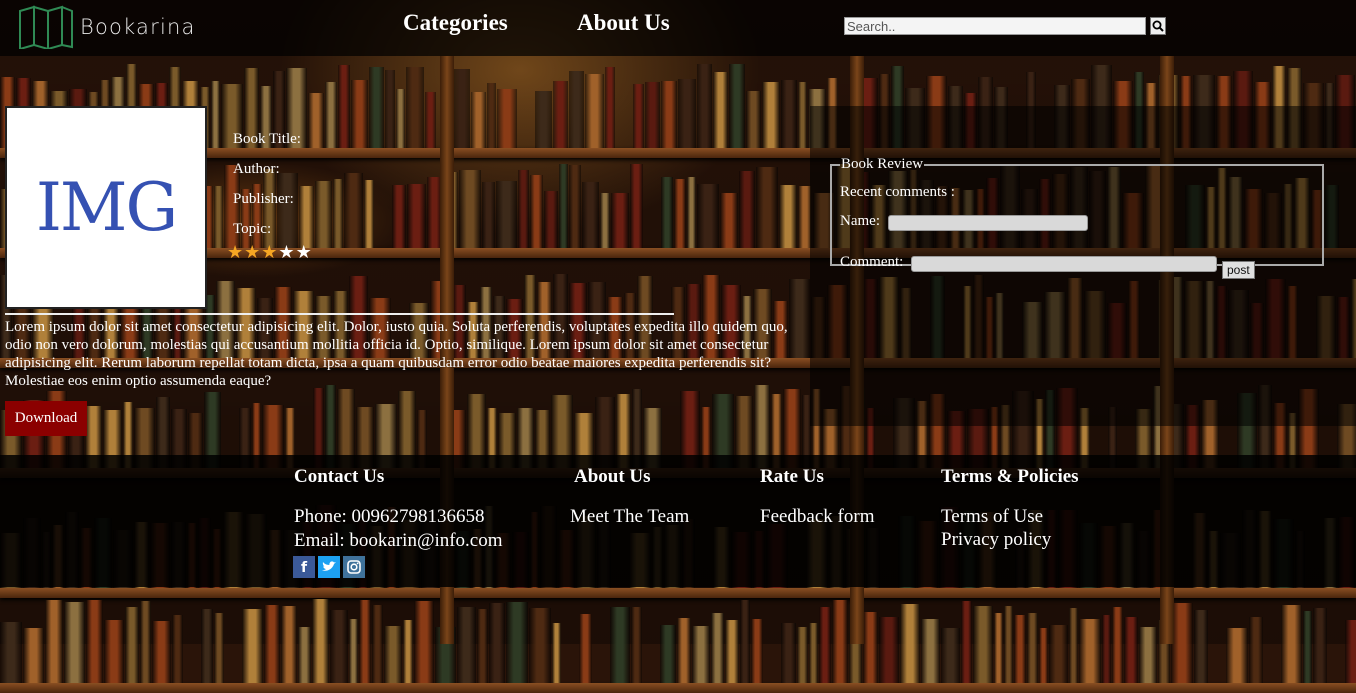 This screenshot has height=693, width=1356. Describe the element at coordinates (106, 207) in the screenshot. I see `book-cover-image: IMG` at that location.